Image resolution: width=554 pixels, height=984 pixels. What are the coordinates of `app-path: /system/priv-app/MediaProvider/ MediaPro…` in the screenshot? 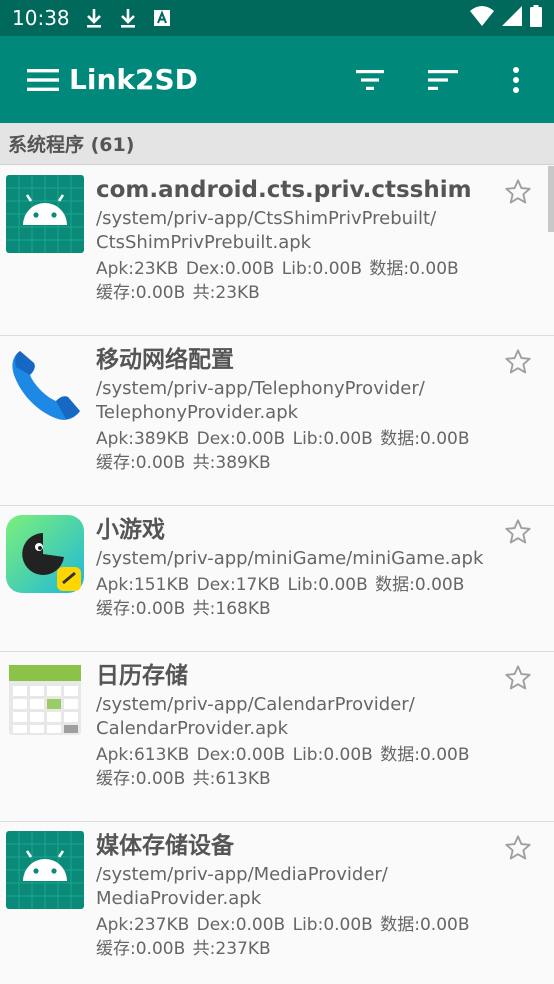 It's located at (242, 886).